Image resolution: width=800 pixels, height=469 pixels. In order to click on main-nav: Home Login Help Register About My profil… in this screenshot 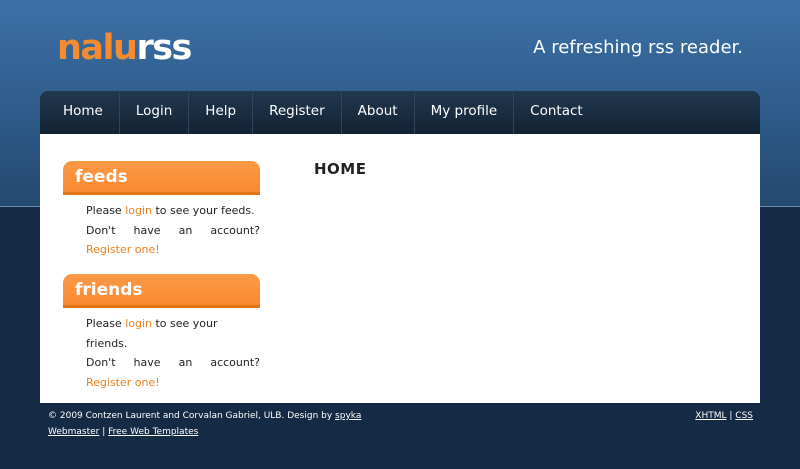, I will do `click(400, 112)`.